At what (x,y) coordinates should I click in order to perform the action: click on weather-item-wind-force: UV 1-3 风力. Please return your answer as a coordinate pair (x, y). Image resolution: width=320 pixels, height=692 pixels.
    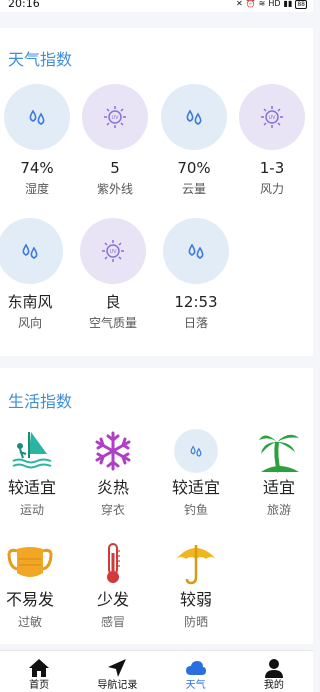
    Looking at the image, I should click on (272, 140).